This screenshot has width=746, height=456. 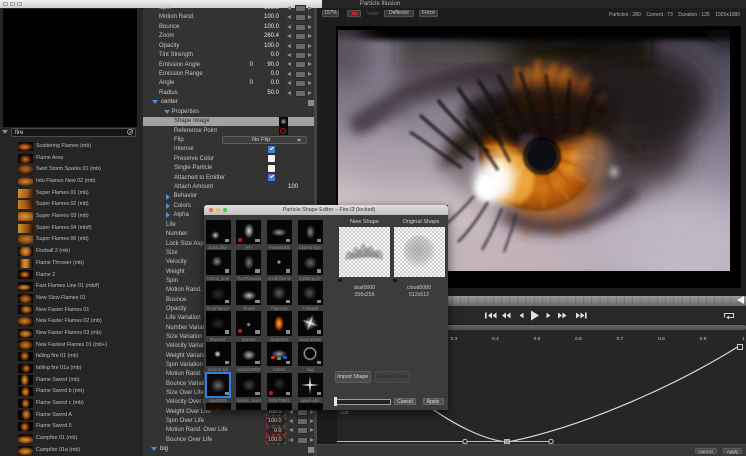 What do you see at coordinates (344, 413) in the screenshot?
I see `svg-text: -100` at bounding box center [344, 413].